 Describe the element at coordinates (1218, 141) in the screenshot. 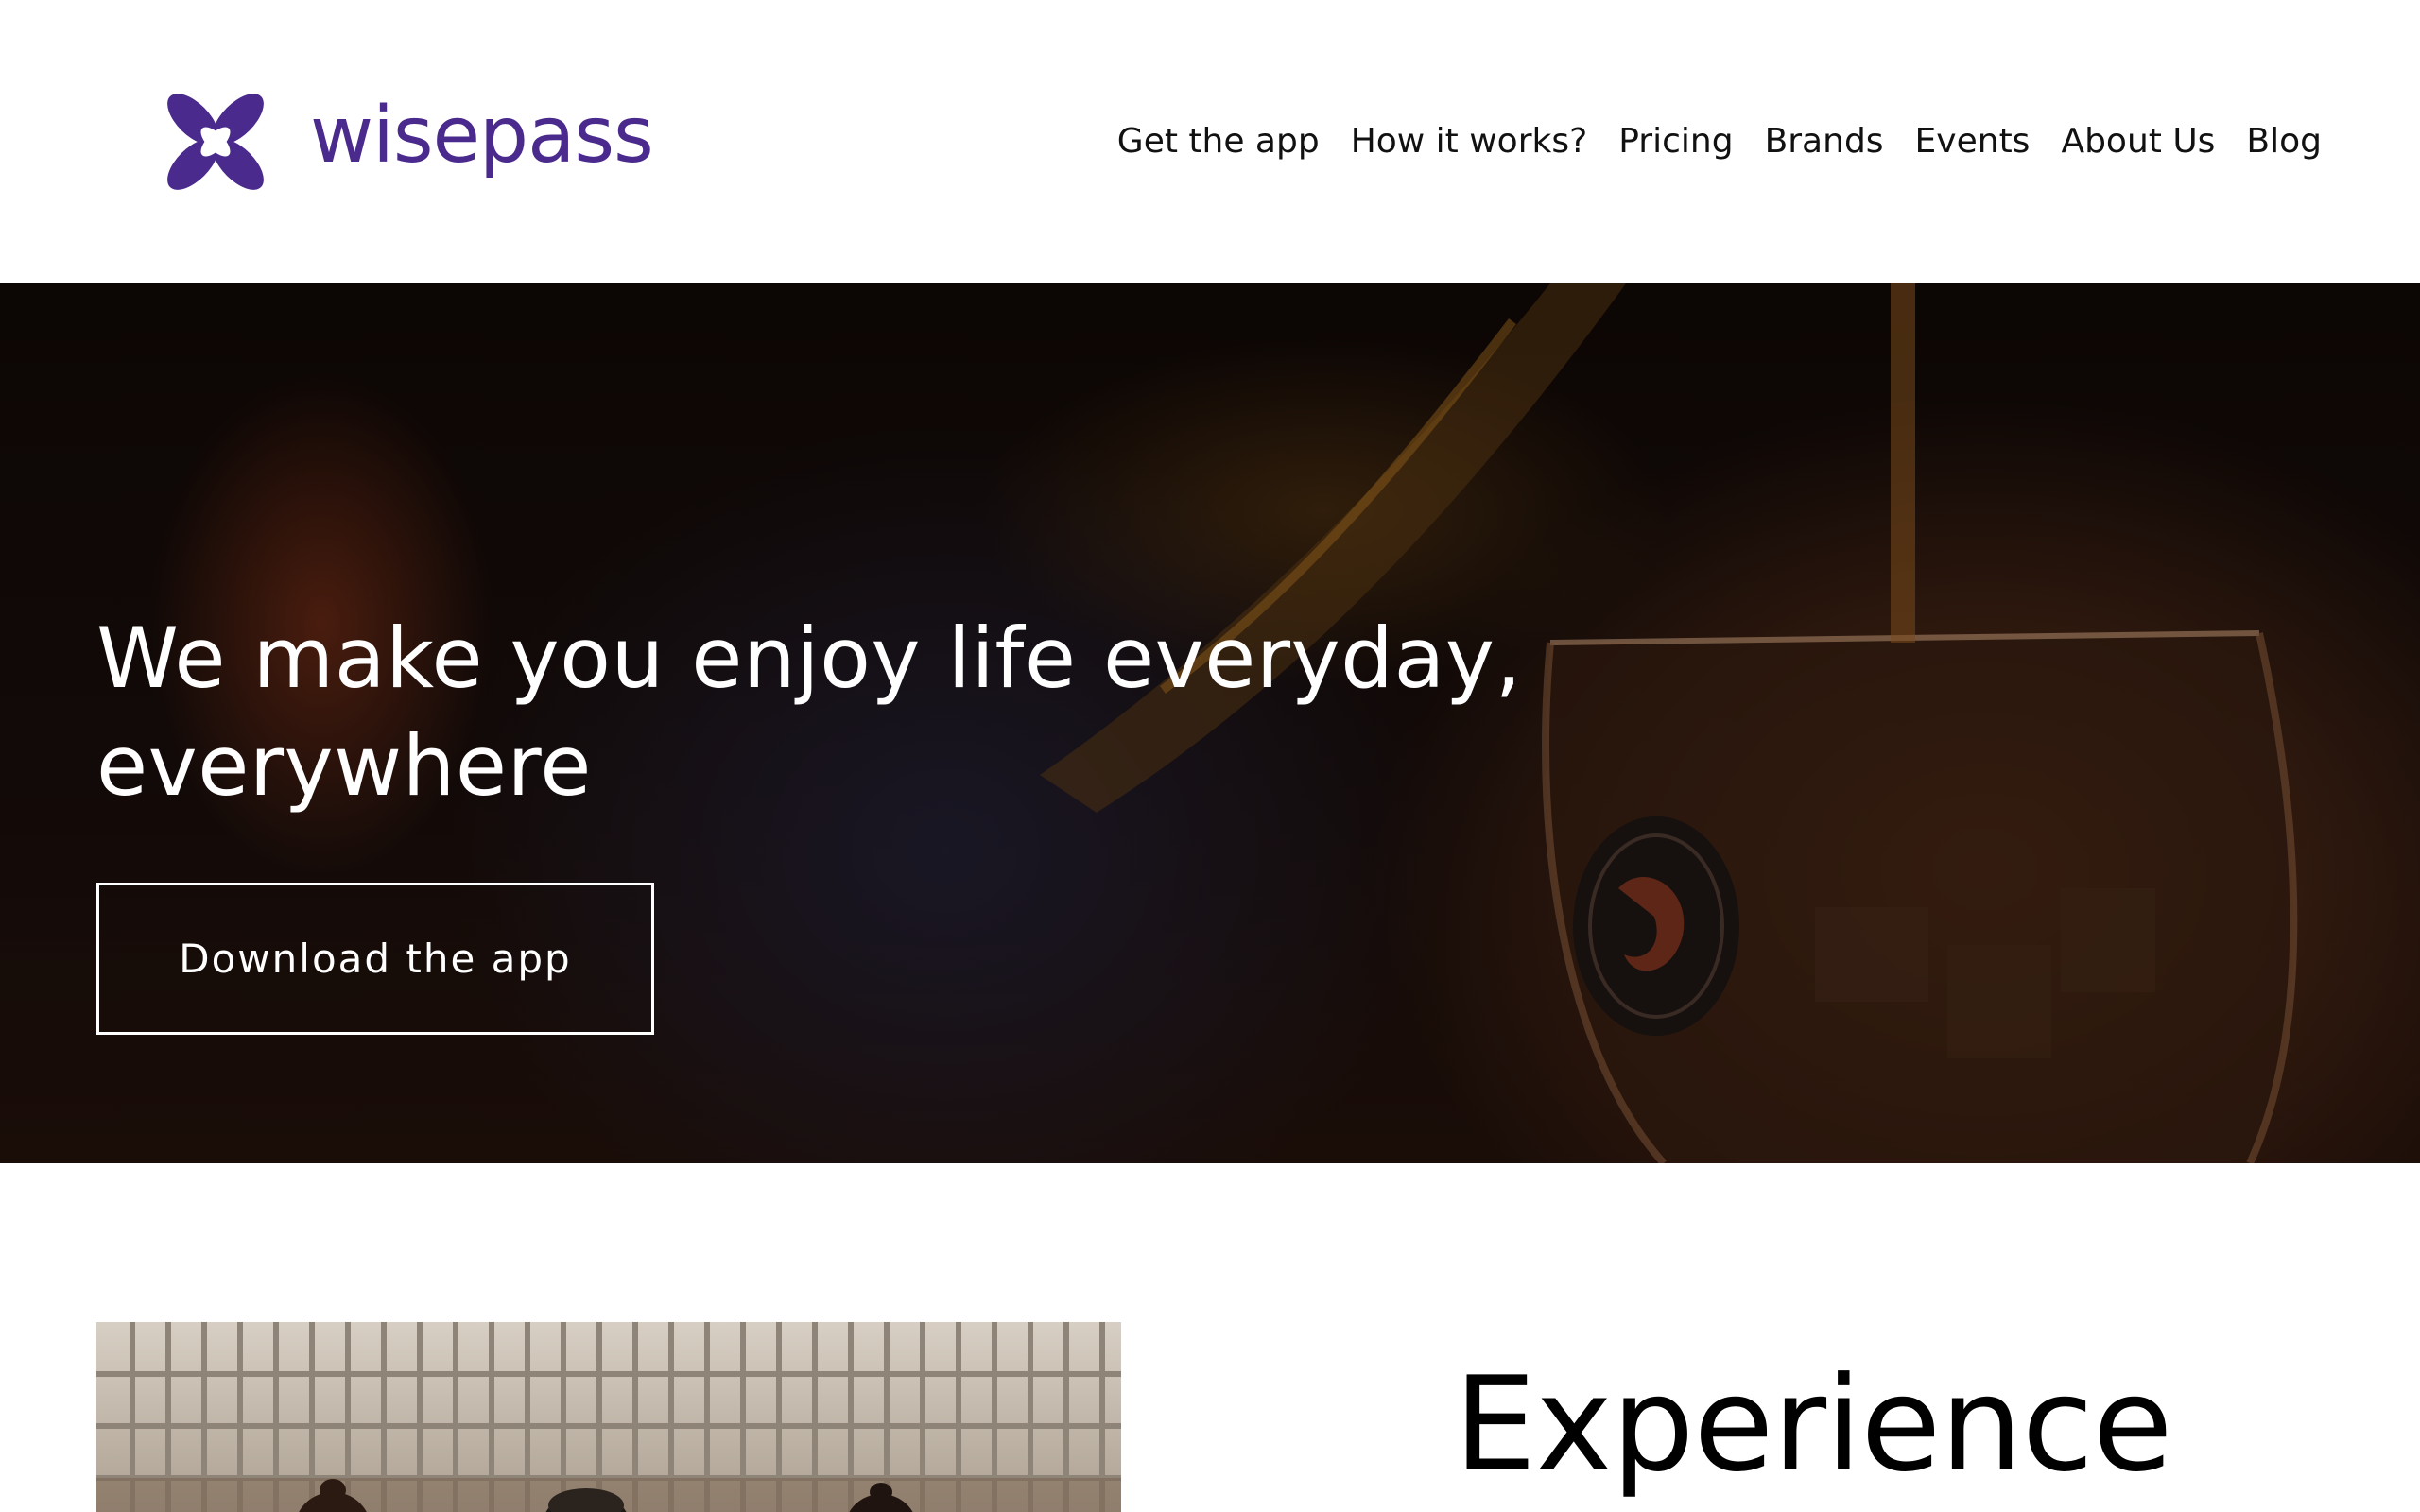

I see `nav-get-the-app: Get the app` at that location.